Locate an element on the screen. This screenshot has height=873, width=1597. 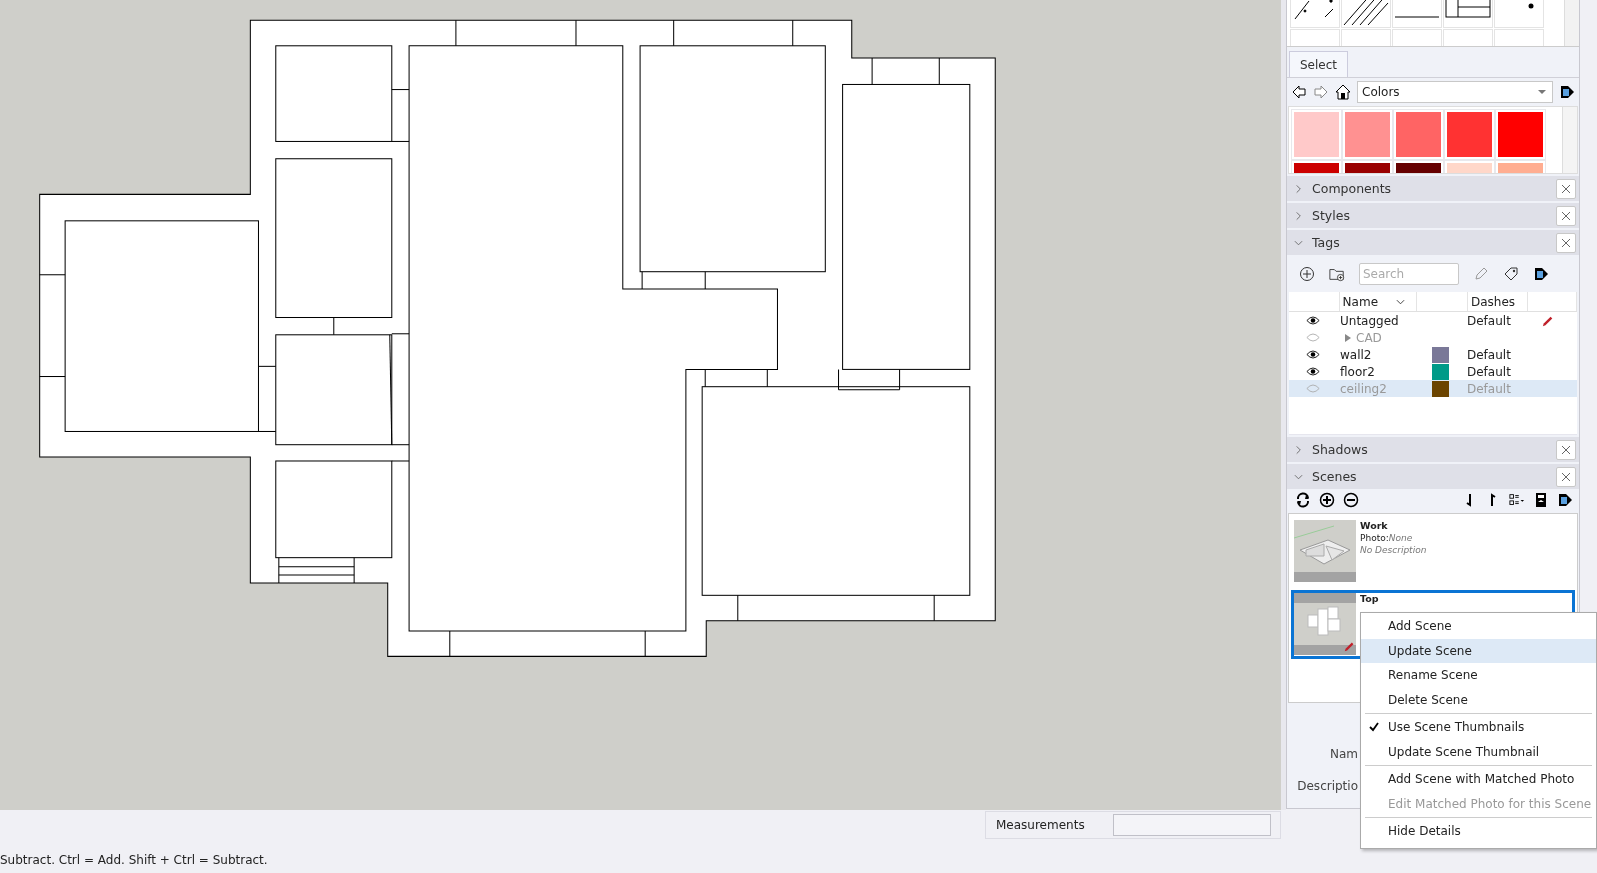
menu-item: Update Scene Thumbnail is located at coordinates (1478, 751).